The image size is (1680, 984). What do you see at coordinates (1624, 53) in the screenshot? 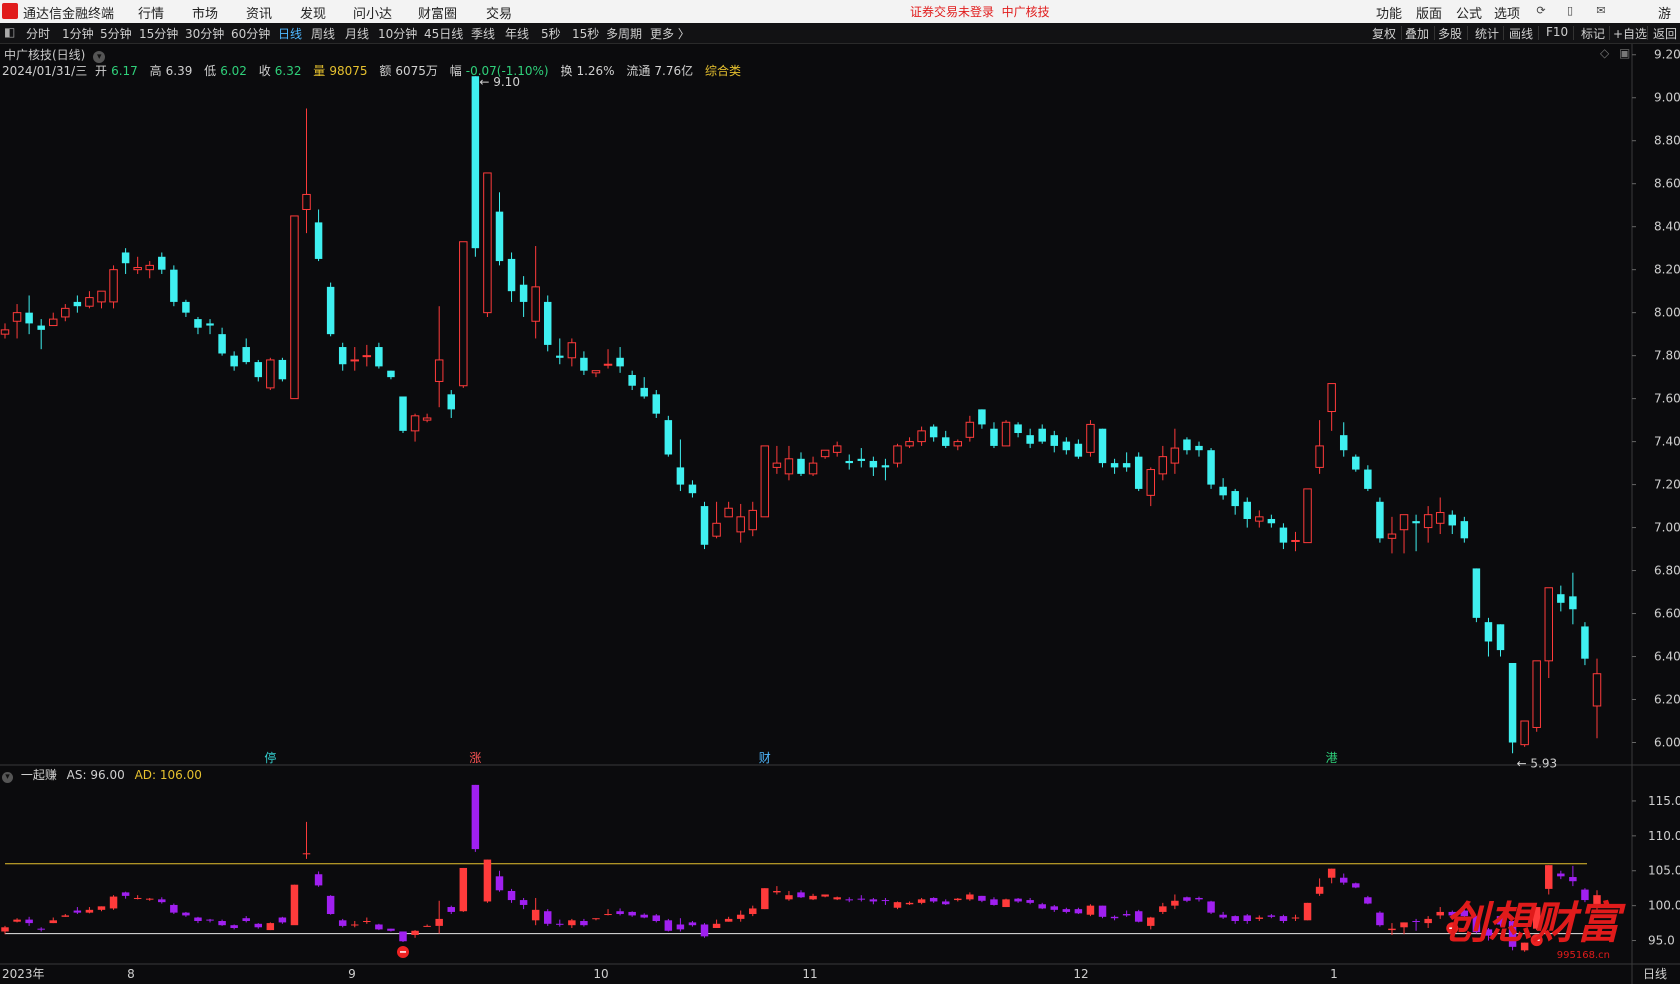
I see `window-icon: ▣` at bounding box center [1624, 53].